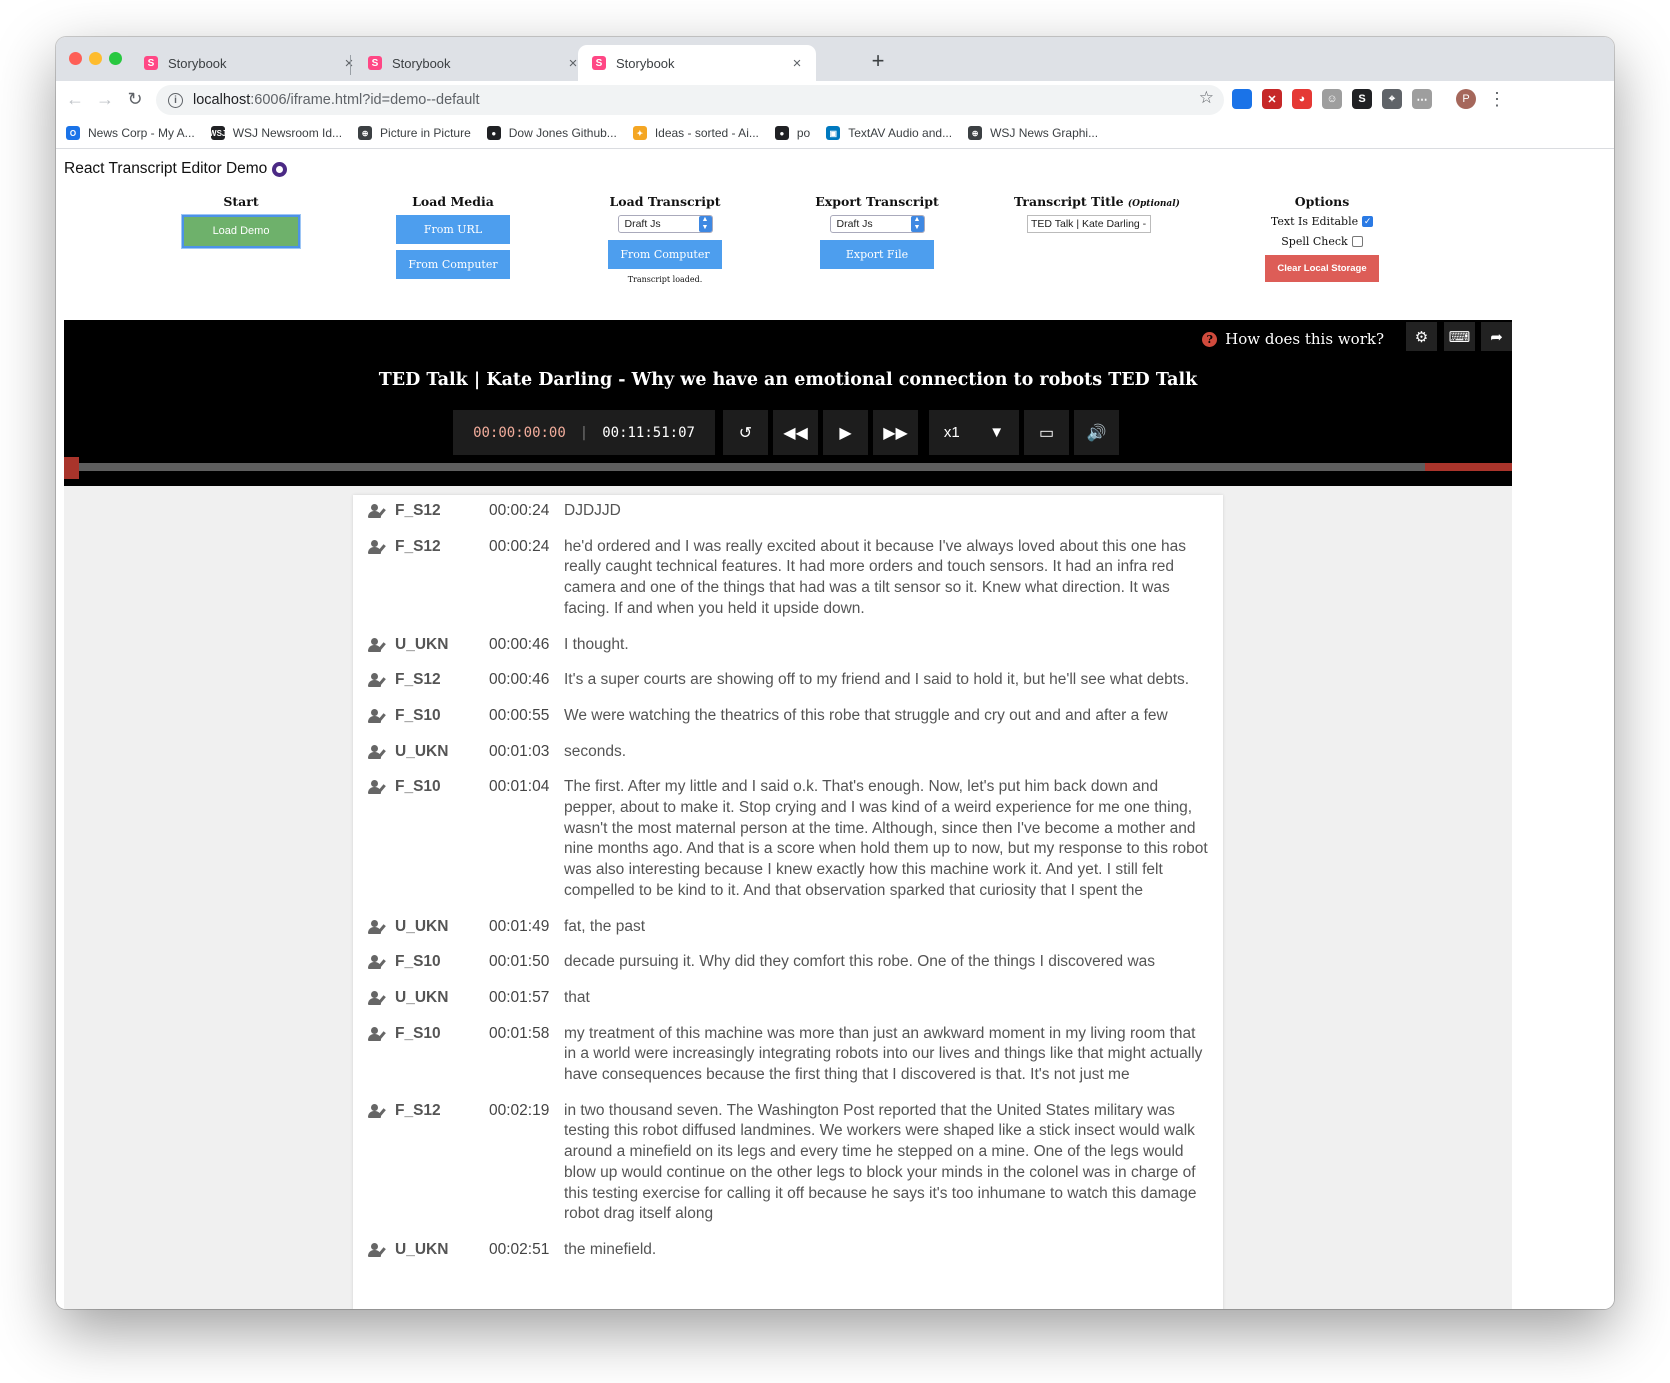  I want to click on pin-extension-icon: ⌖, so click(1392, 99).